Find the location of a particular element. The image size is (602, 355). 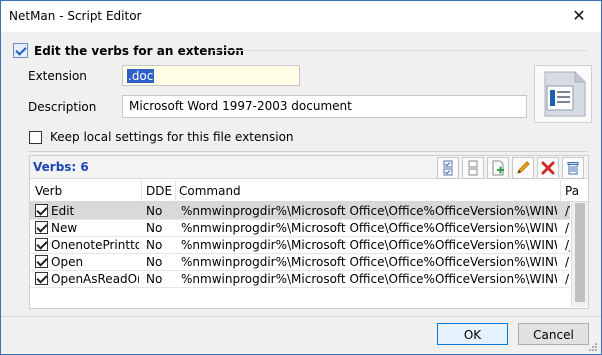

edit-icon is located at coordinates (523, 168).